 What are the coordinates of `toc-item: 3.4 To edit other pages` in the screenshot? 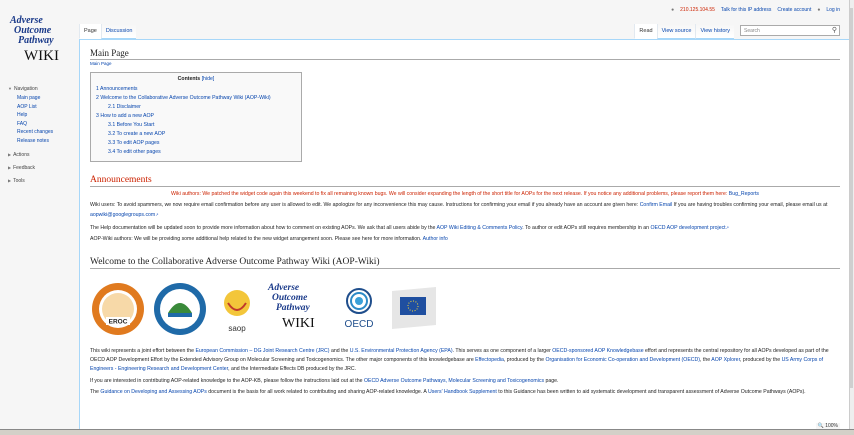 It's located at (196, 152).